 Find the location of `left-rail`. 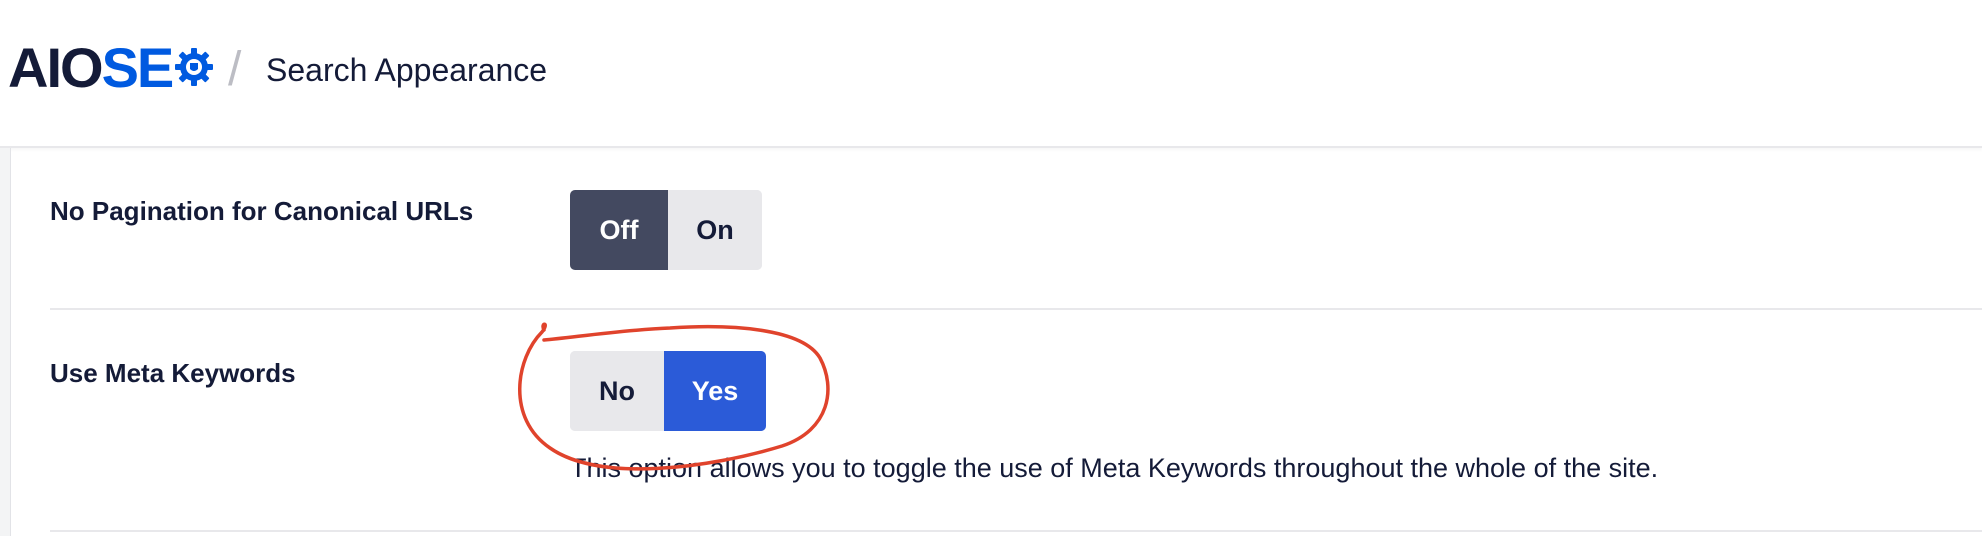

left-rail is located at coordinates (5, 342).